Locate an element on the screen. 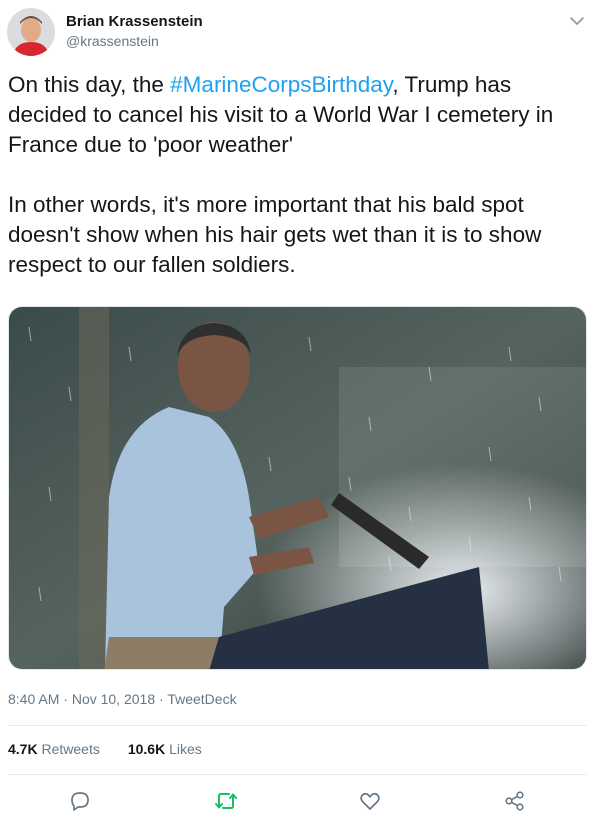 The width and height of the screenshot is (596, 819). tweet-actions is located at coordinates (298, 801).